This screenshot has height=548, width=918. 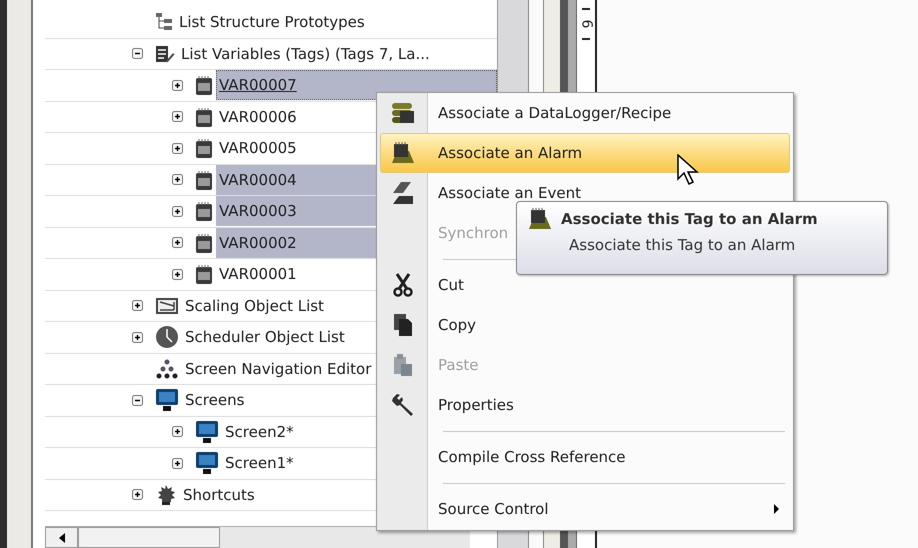 What do you see at coordinates (403, 405) in the screenshot?
I see `wrench-icon` at bounding box center [403, 405].